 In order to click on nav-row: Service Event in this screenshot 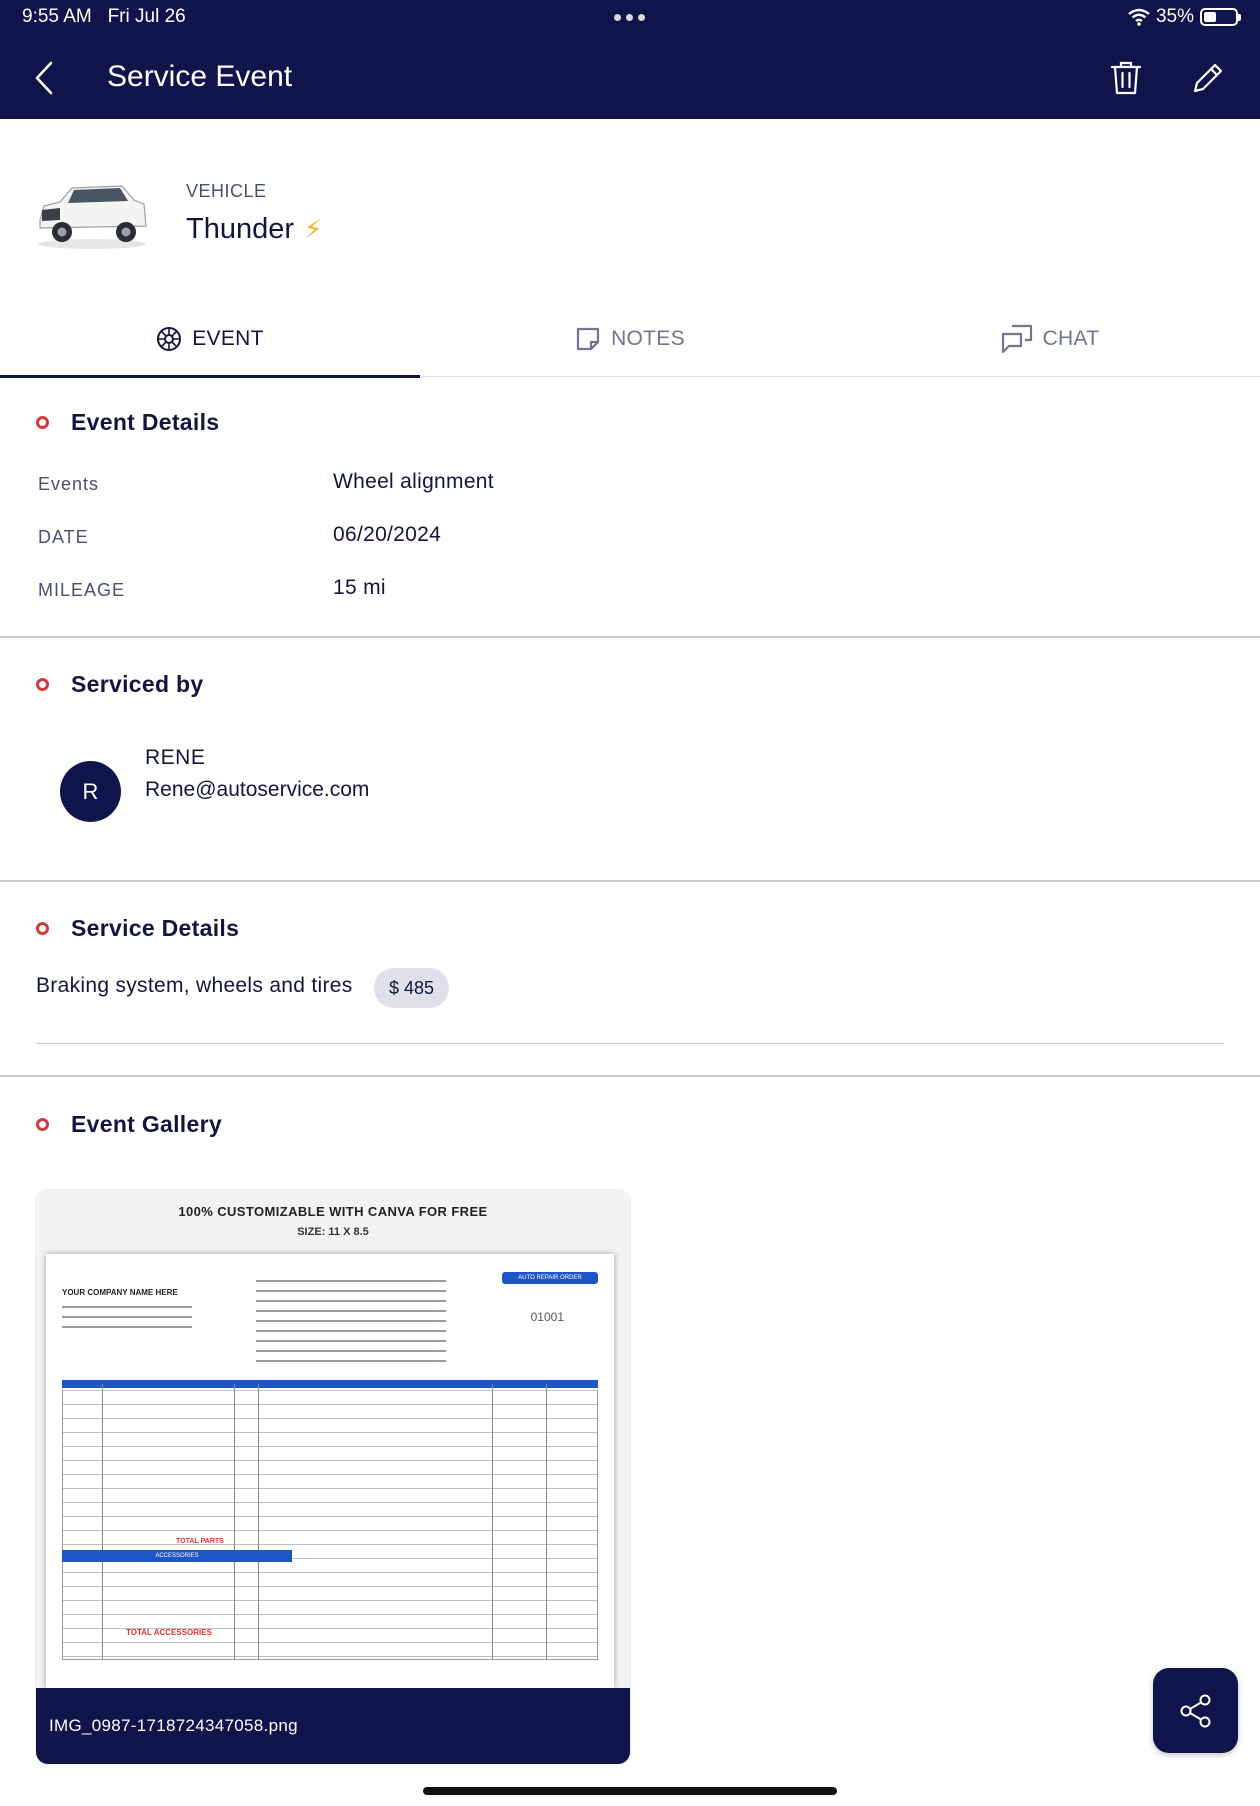, I will do `click(630, 78)`.